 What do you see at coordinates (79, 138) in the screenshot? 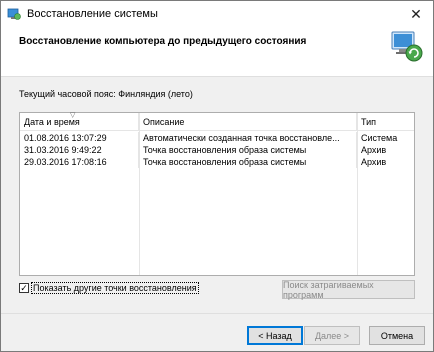
I see `row-date: 01.08.2016 13:07:29` at bounding box center [79, 138].